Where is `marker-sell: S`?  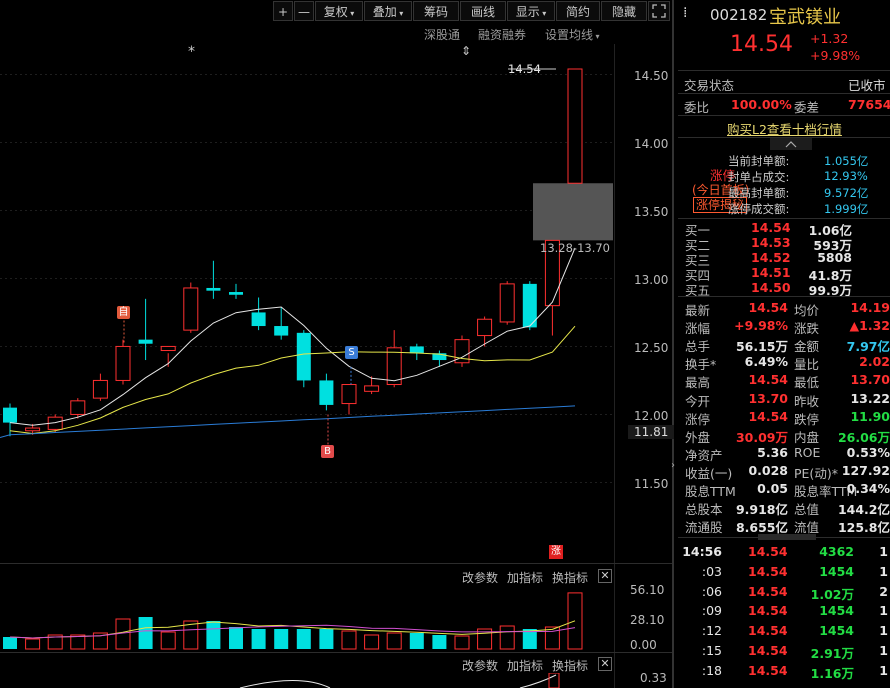
marker-sell: S is located at coordinates (351, 352).